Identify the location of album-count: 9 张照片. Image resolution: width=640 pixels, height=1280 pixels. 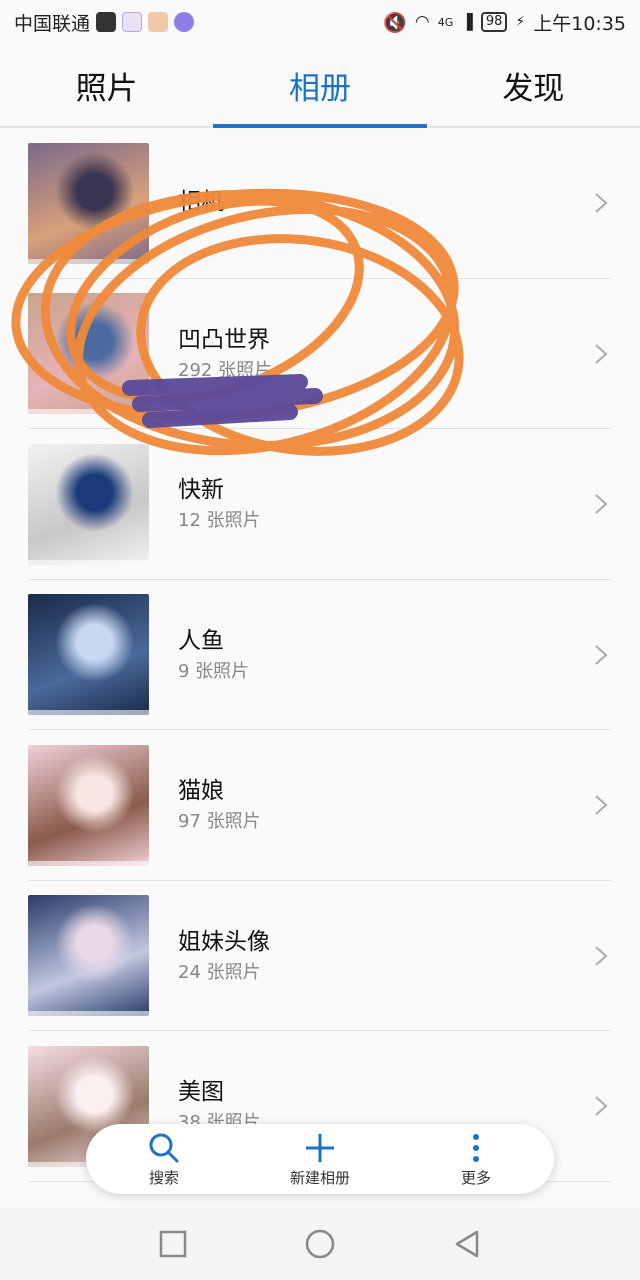
(214, 671).